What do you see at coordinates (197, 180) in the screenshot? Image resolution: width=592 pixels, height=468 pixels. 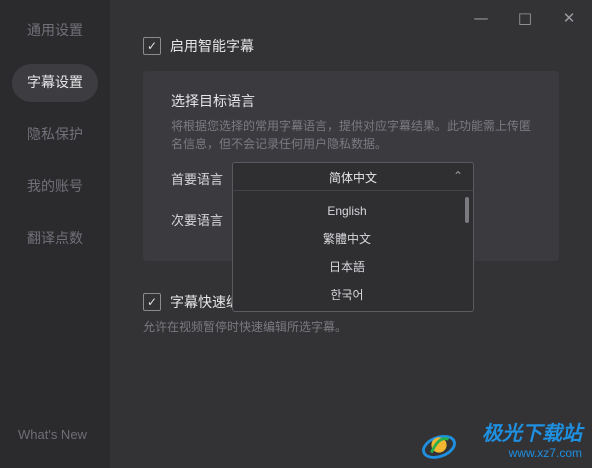 I see `primary-language-label: 首要语言` at bounding box center [197, 180].